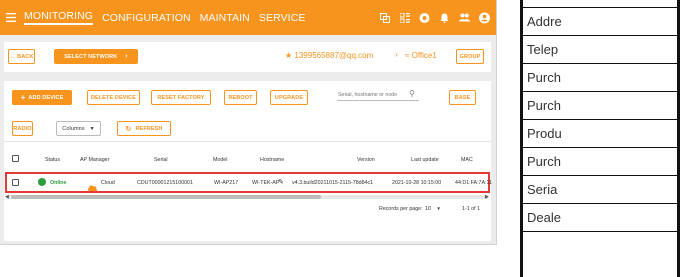 Image resolution: width=696 pixels, height=277 pixels. Describe the element at coordinates (181, 97) in the screenshot. I see `reset-factory-button: RESET FACTORY` at that location.